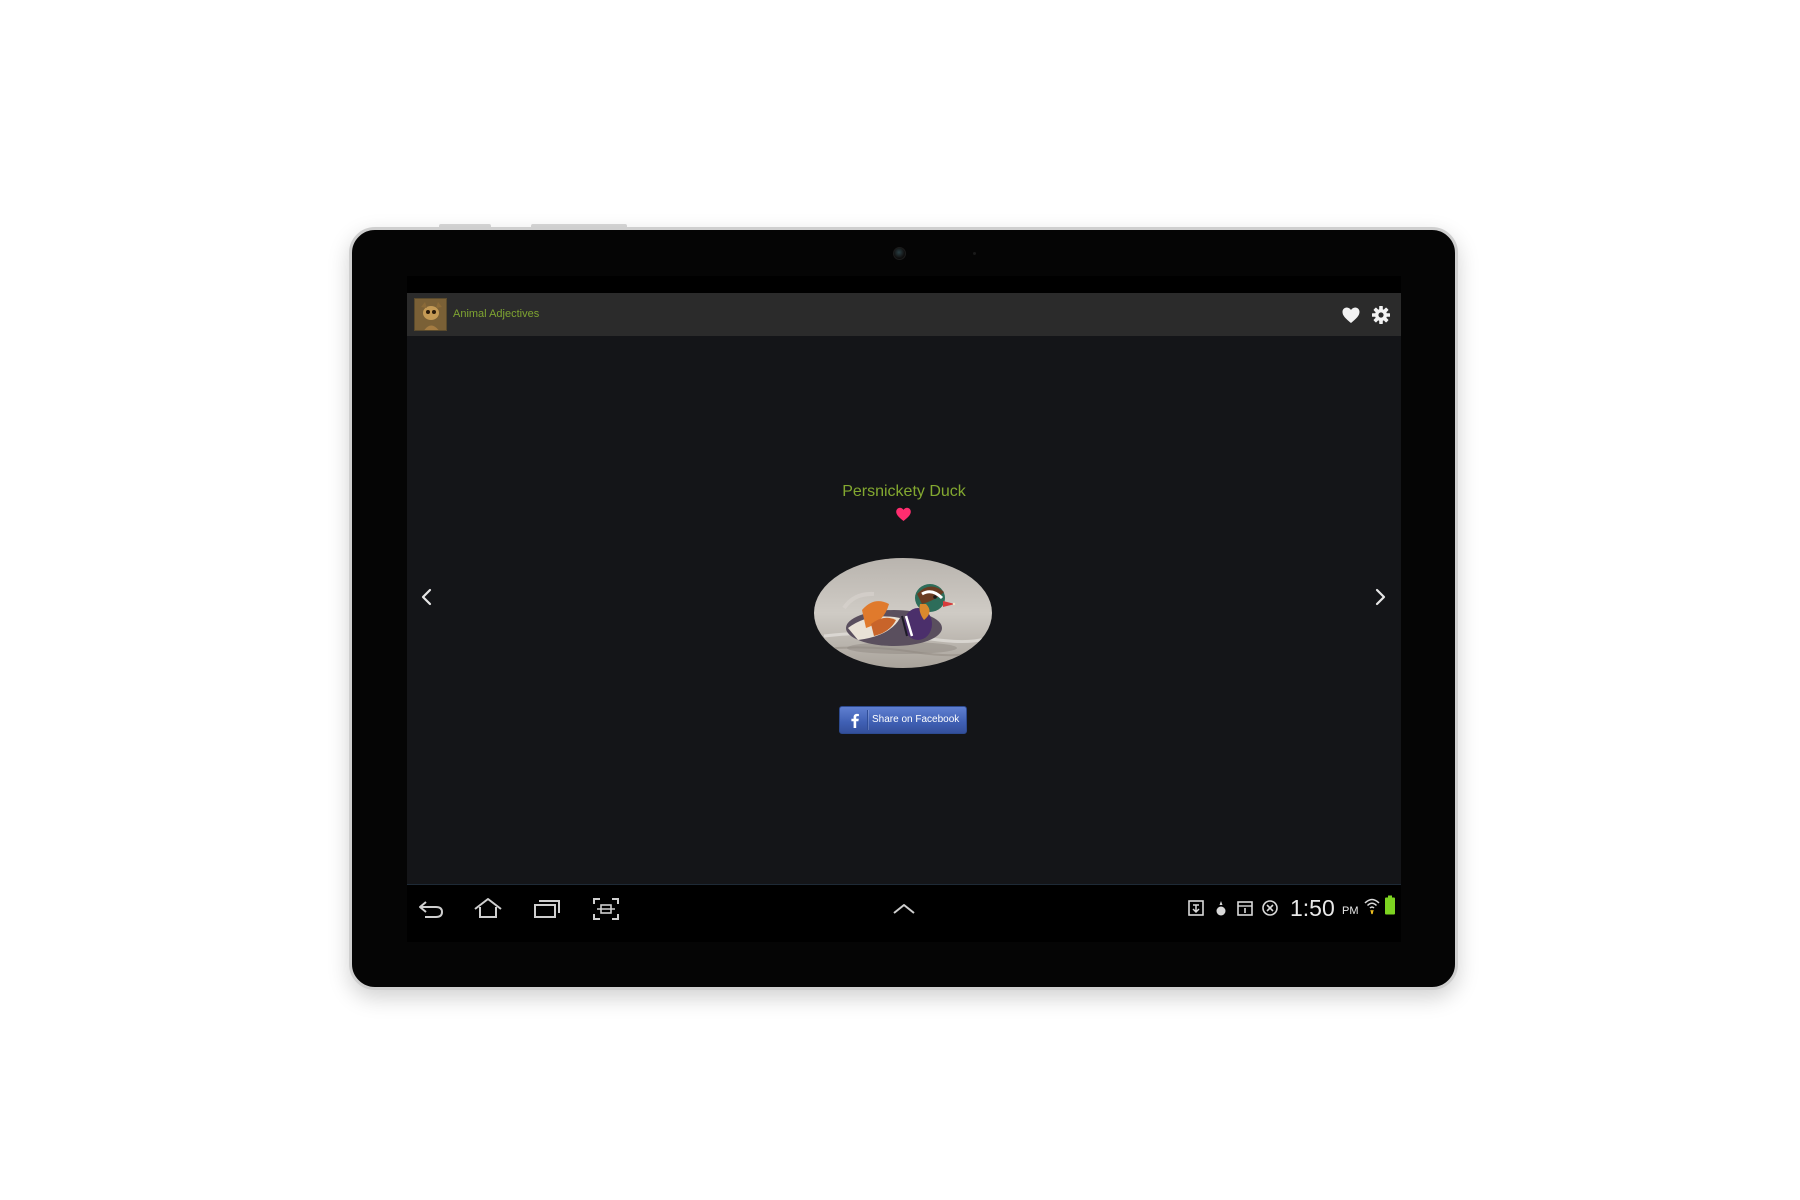 The image size is (1800, 1200). What do you see at coordinates (1350, 911) in the screenshot?
I see `status-ampm: PM` at bounding box center [1350, 911].